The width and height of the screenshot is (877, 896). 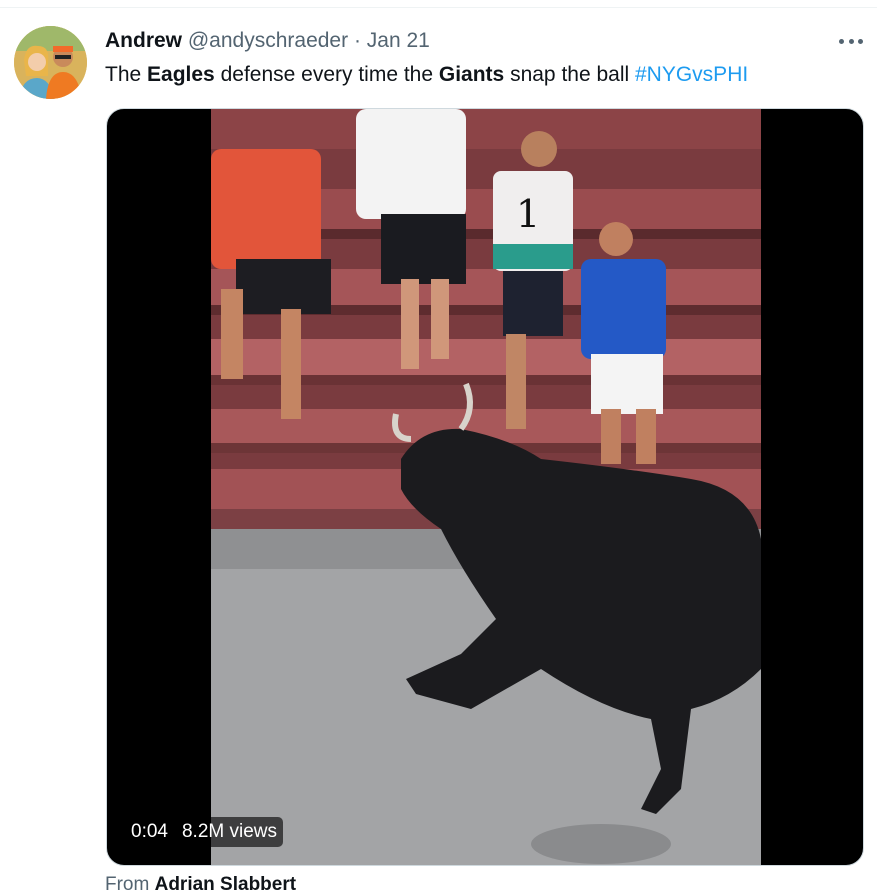 I want to click on video-view-count: 8.2M views, so click(x=229, y=831).